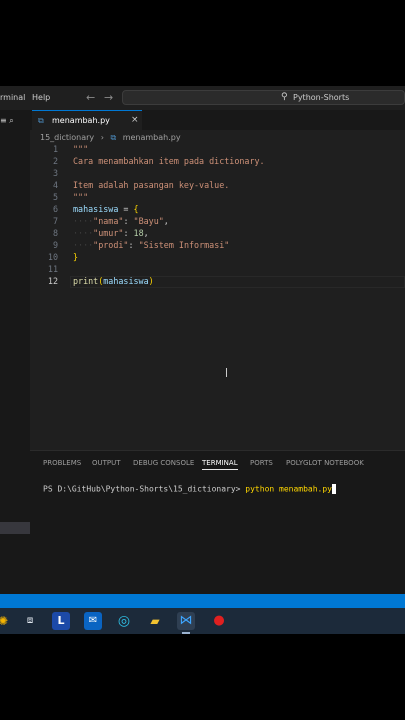 The height and width of the screenshot is (720, 405). What do you see at coordinates (124, 621) in the screenshot?
I see `edge-icon: ◎` at bounding box center [124, 621].